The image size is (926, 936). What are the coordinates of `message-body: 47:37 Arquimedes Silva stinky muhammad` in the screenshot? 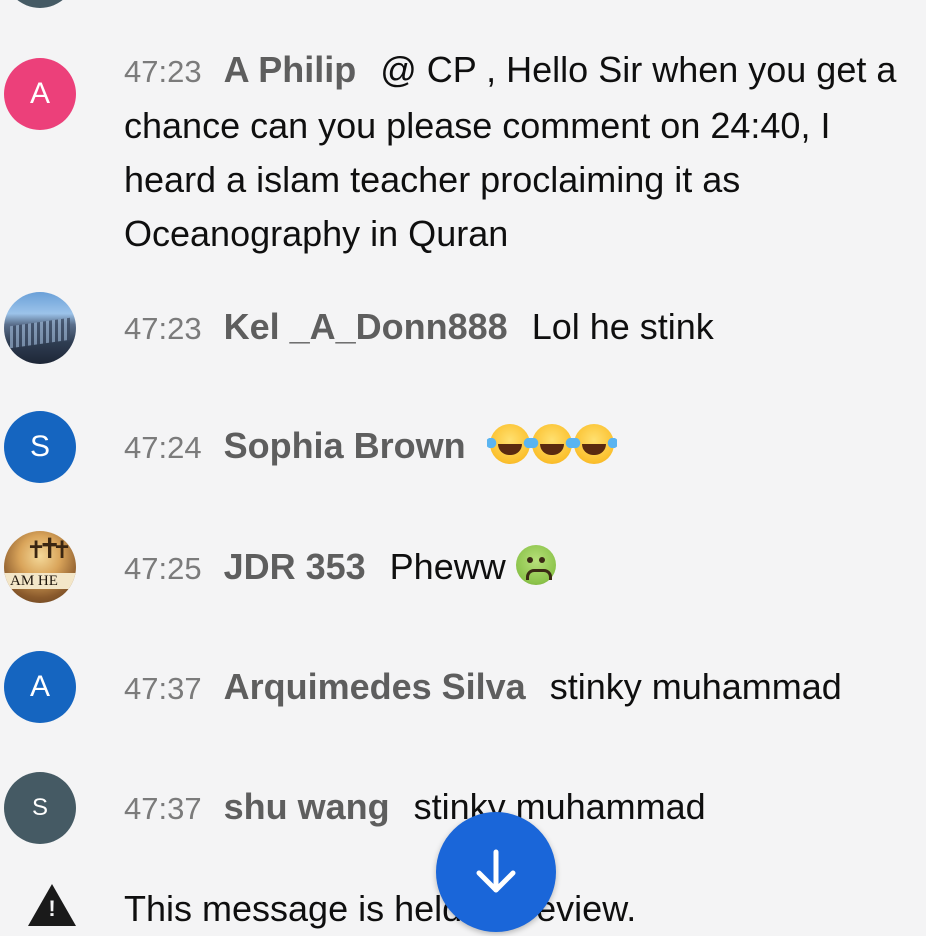 It's located at (521, 688).